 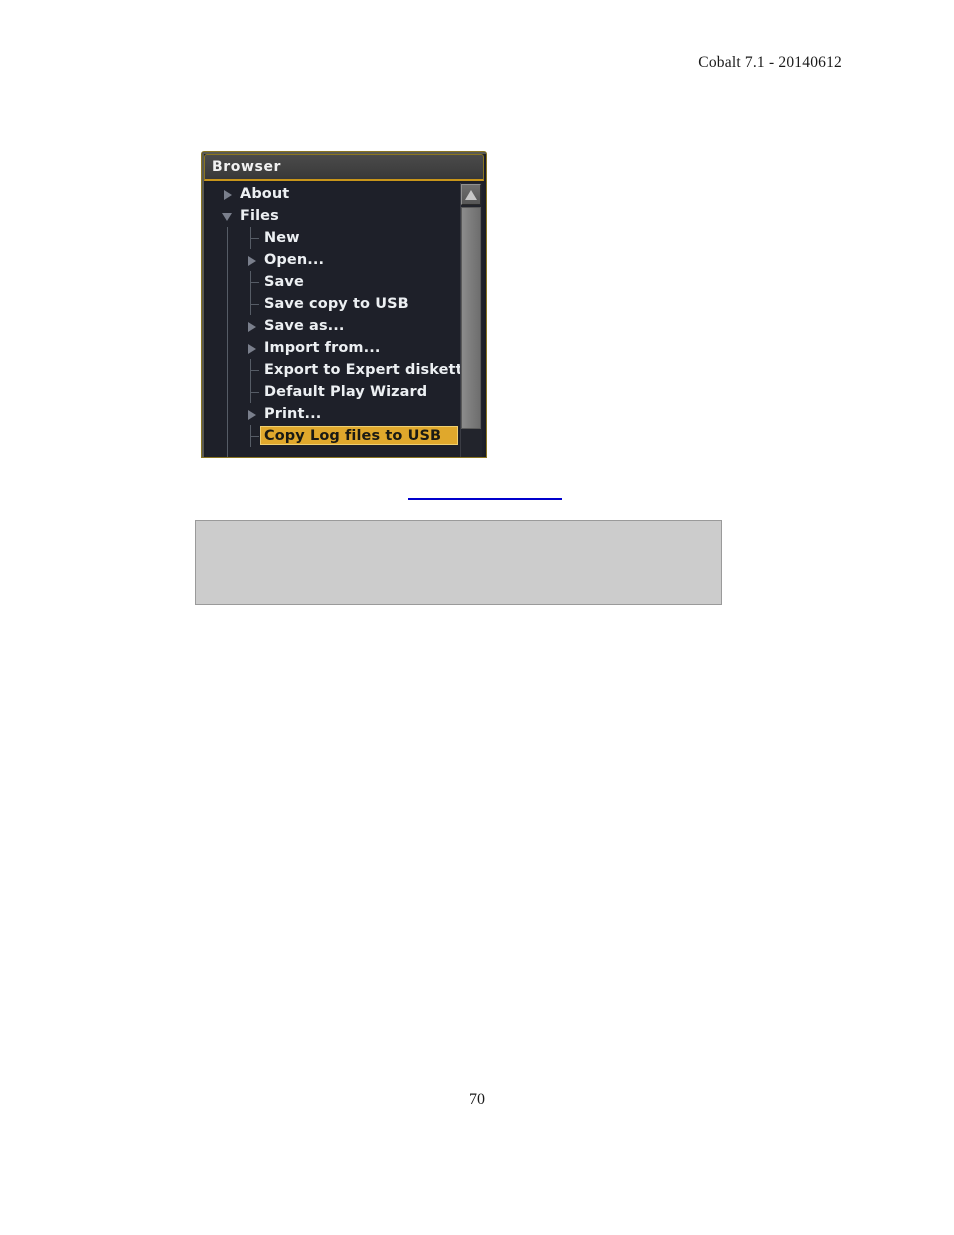 I want to click on tree-item-label: Save, so click(x=284, y=282).